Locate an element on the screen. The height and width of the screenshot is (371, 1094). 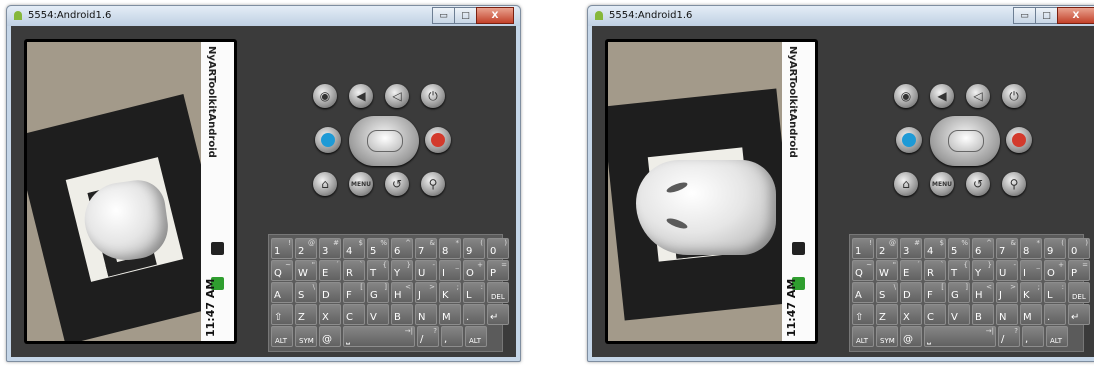
key-4-6: ALT is located at coordinates (1057, 336).